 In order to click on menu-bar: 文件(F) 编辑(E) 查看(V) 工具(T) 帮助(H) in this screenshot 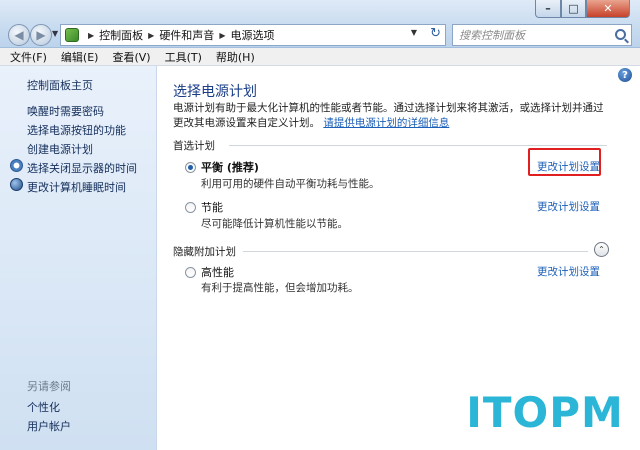, I will do `click(320, 57)`.